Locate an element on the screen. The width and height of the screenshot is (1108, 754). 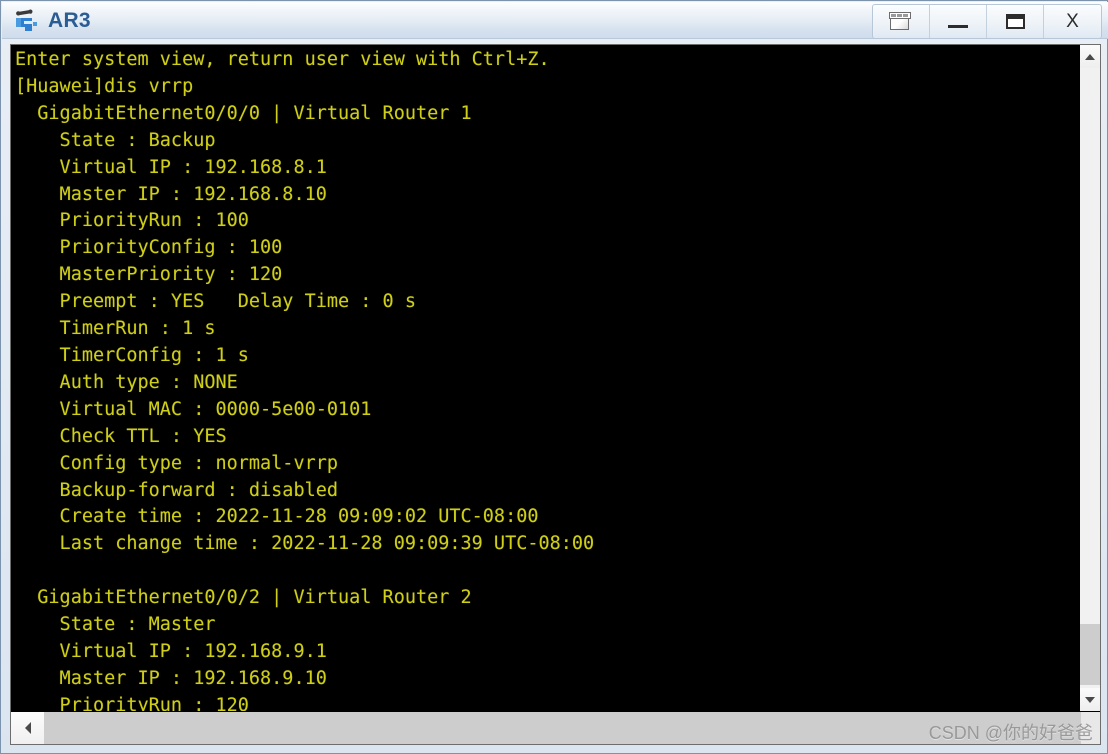
title-bar-left-group: AR3 is located at coordinates (52, 20).